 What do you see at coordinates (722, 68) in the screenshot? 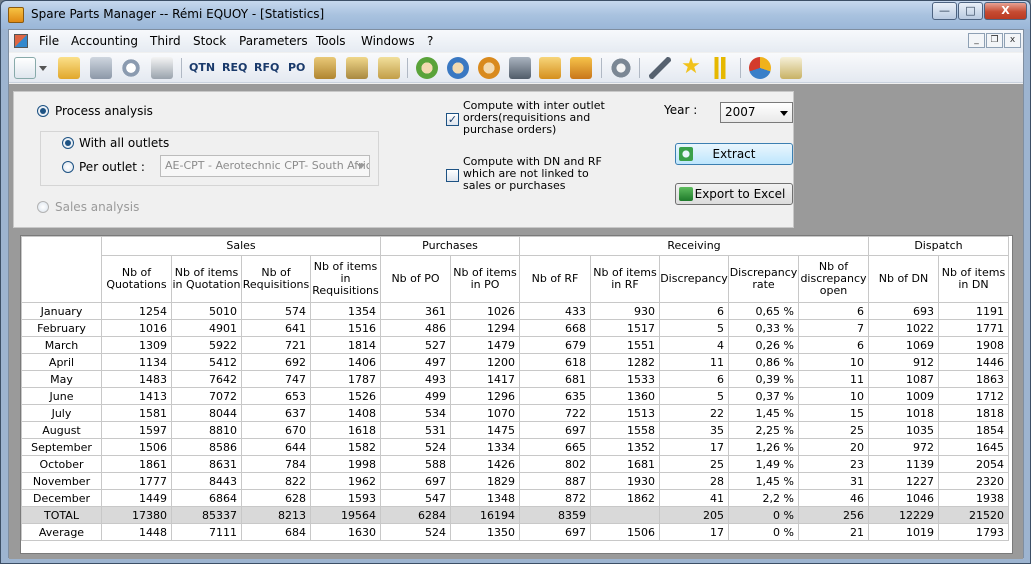
I see `chart-bars-icon` at bounding box center [722, 68].